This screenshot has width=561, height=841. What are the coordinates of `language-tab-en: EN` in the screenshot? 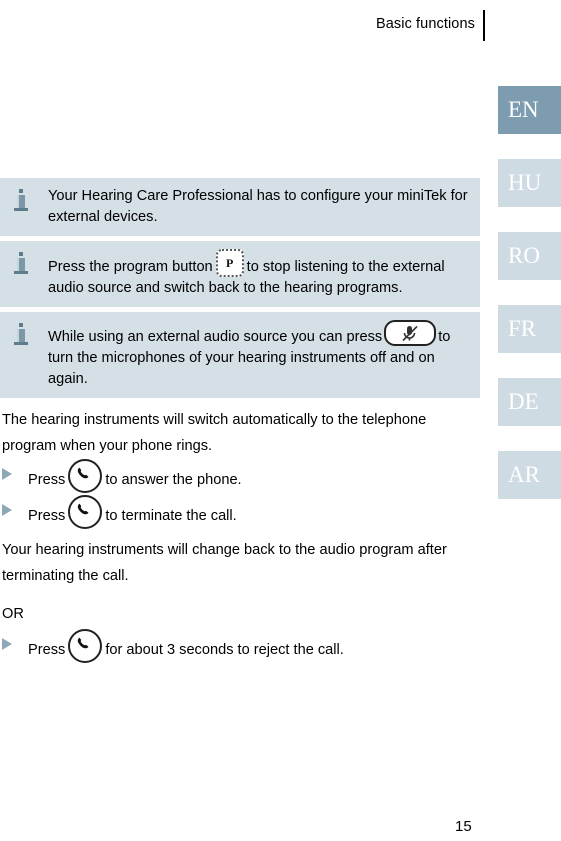 It's located at (529, 110).